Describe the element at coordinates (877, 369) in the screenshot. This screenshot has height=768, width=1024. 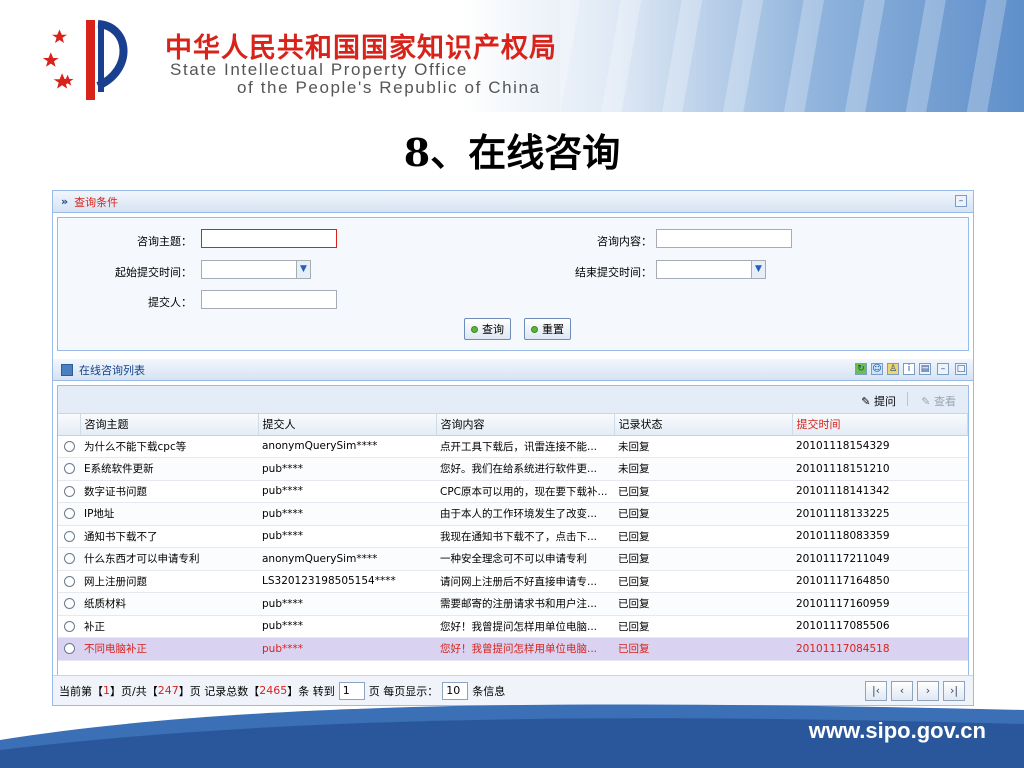
I see `users-icon: ☺` at that location.